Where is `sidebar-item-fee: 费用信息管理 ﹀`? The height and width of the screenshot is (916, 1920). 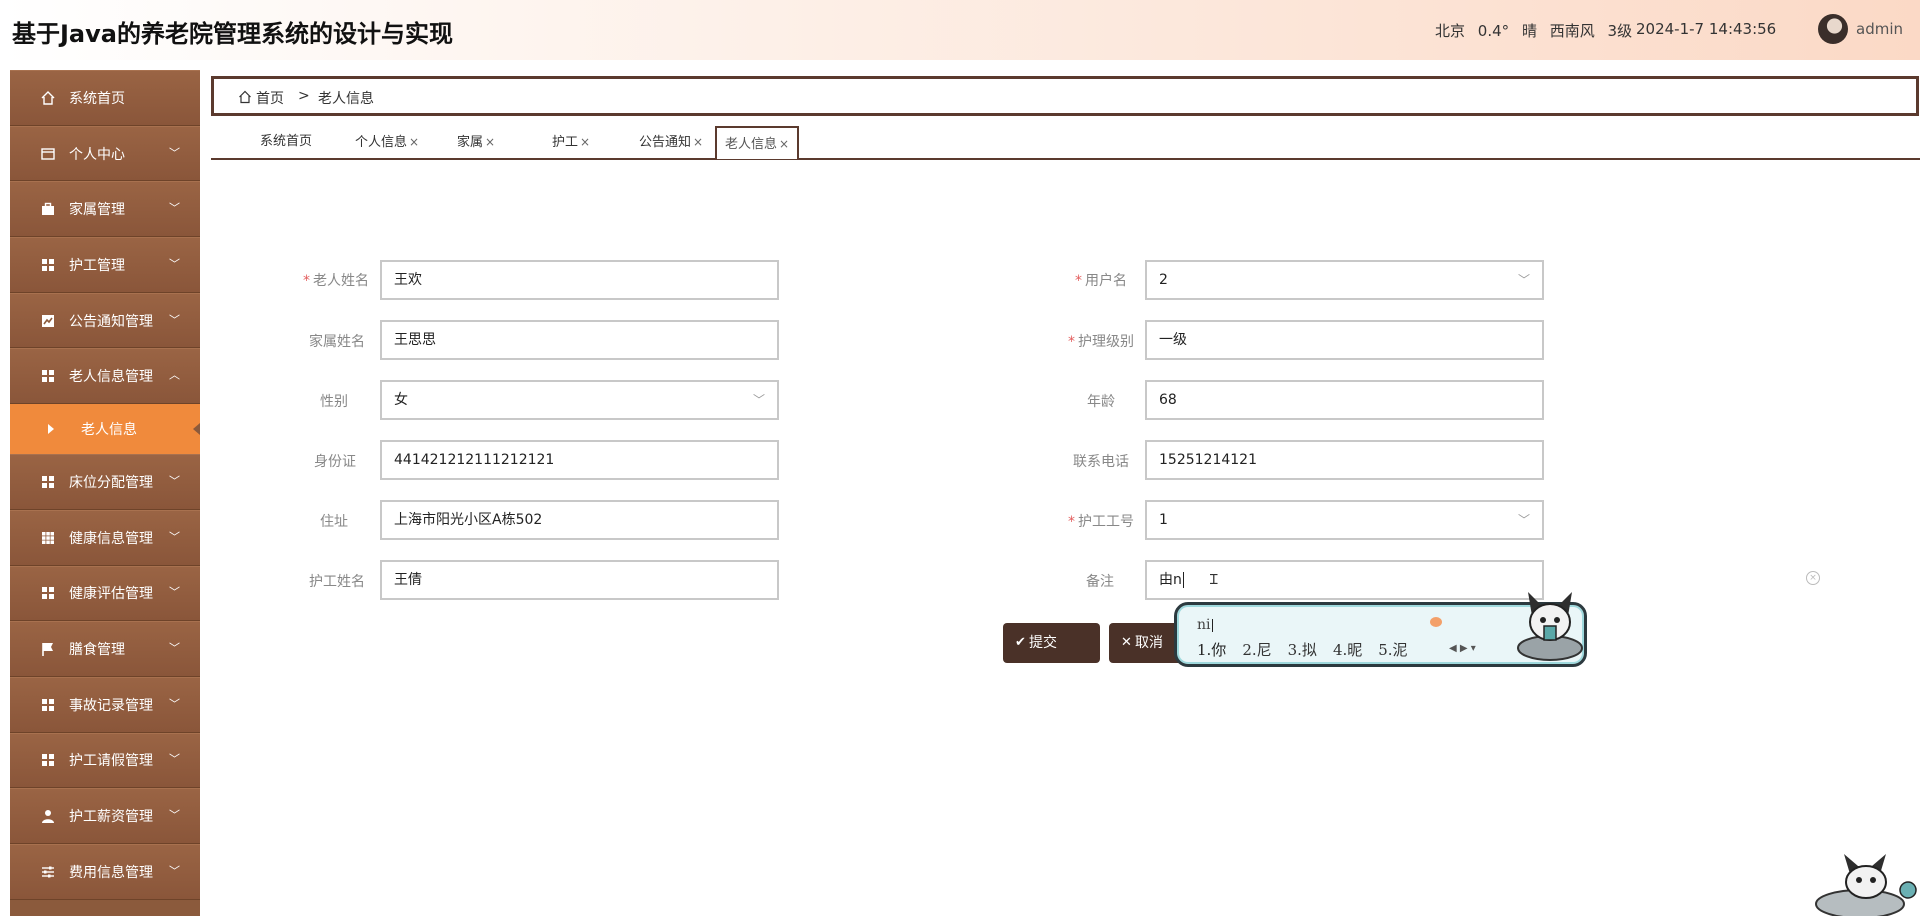 sidebar-item-fee: 费用信息管理 ﹀ is located at coordinates (105, 871).